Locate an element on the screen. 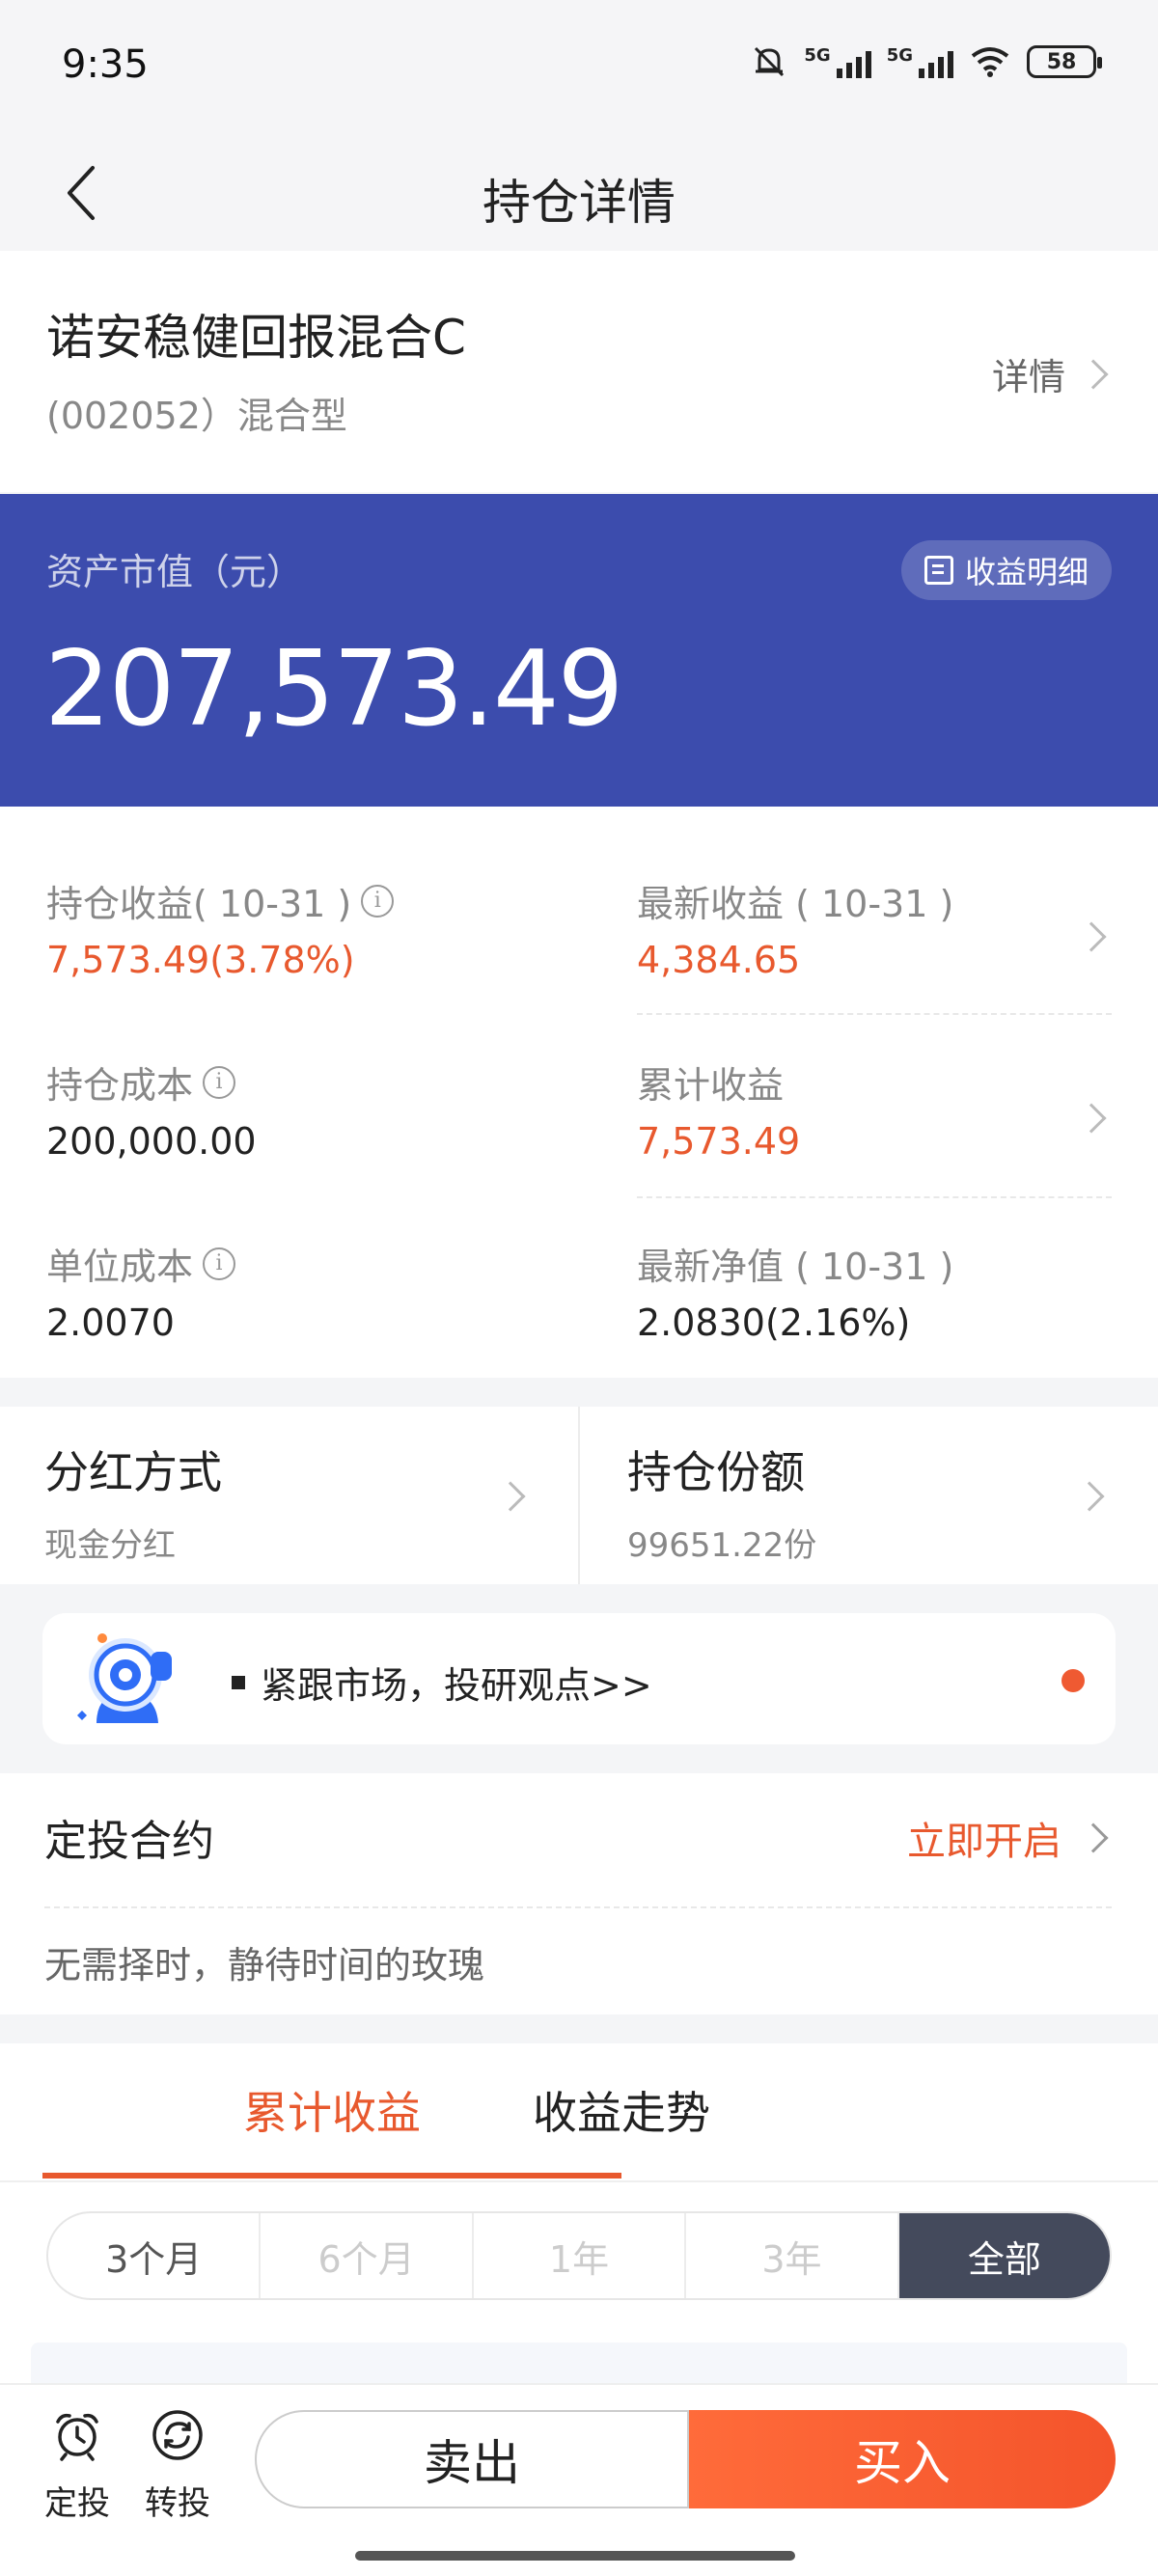  range-all: 全部 is located at coordinates (1004, 2255).